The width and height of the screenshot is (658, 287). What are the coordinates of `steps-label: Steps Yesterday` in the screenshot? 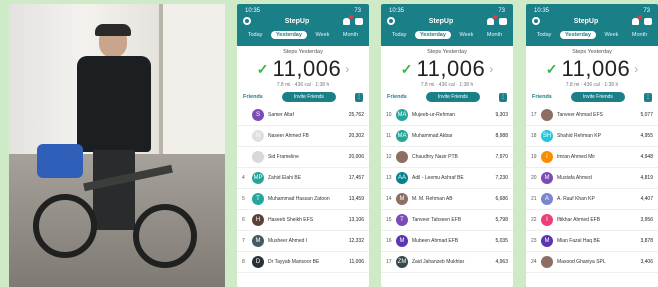 It's located at (447, 52).